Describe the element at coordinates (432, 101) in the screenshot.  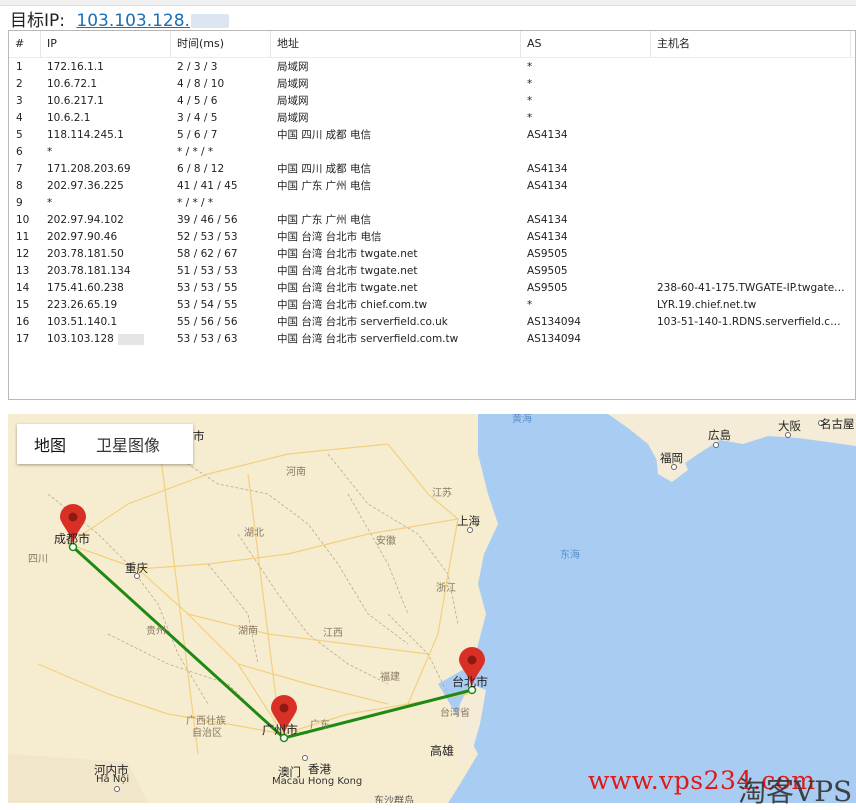
I see `table-row: 3 10.6.217.1 4 / 5 / 6 局域网 *` at that location.